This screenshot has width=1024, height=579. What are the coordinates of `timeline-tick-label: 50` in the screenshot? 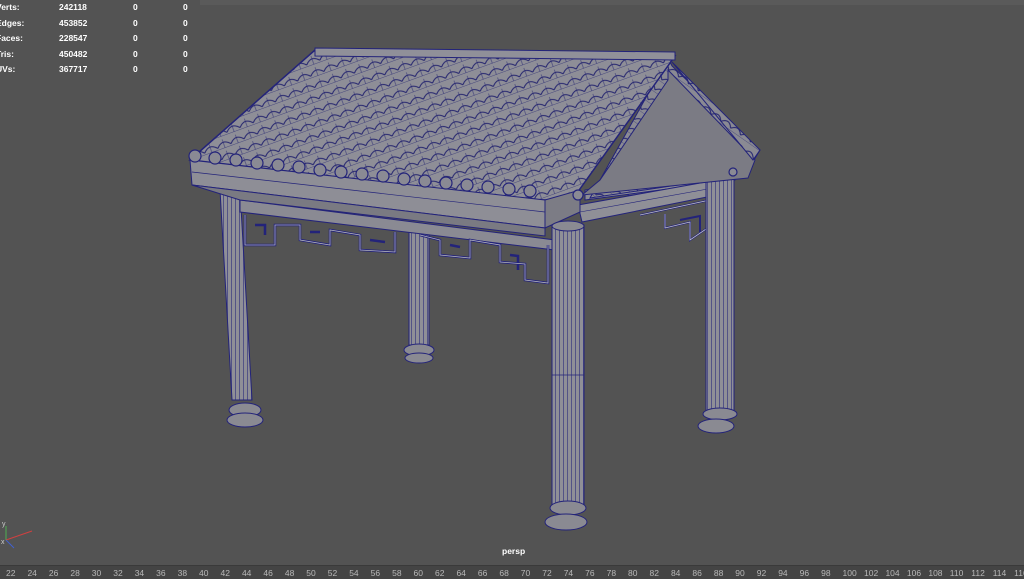 It's located at (310, 573).